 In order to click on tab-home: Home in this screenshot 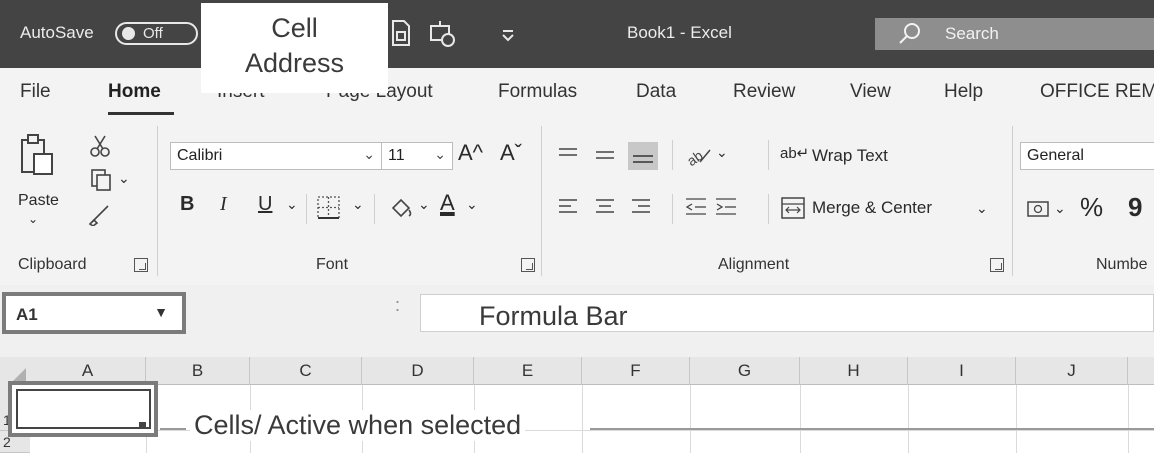, I will do `click(134, 92)`.